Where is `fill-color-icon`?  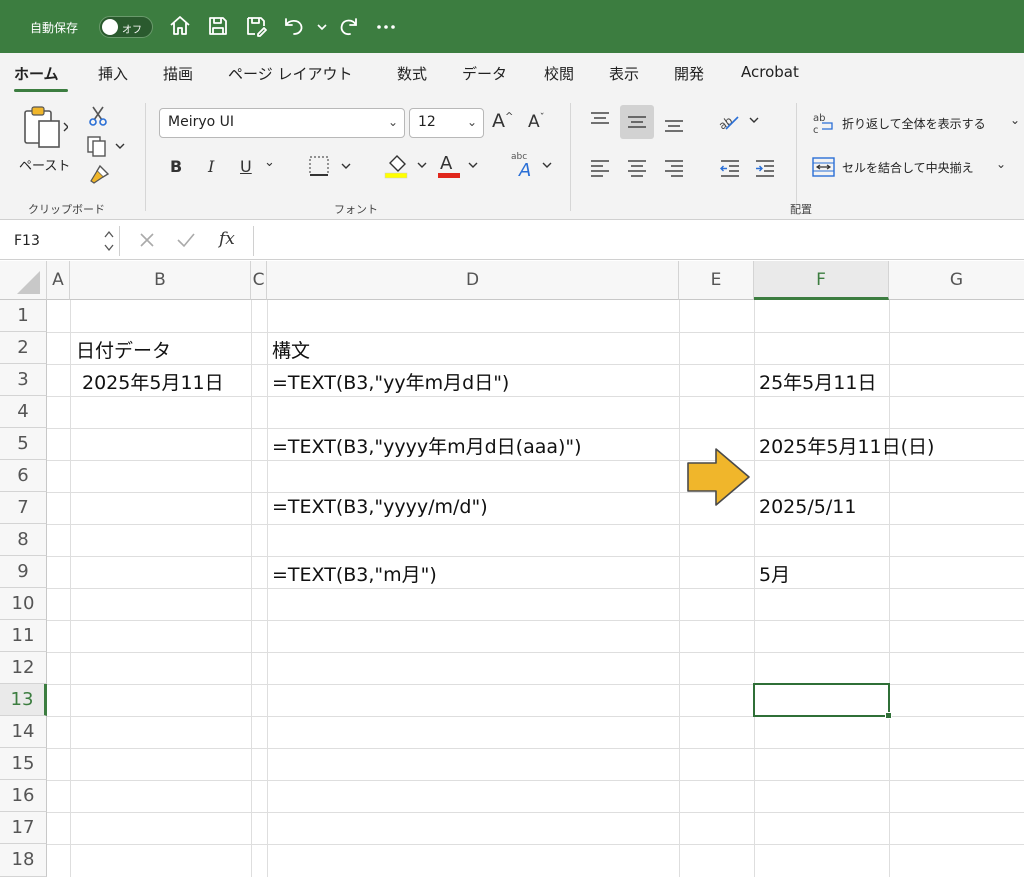 fill-color-icon is located at coordinates (407, 165).